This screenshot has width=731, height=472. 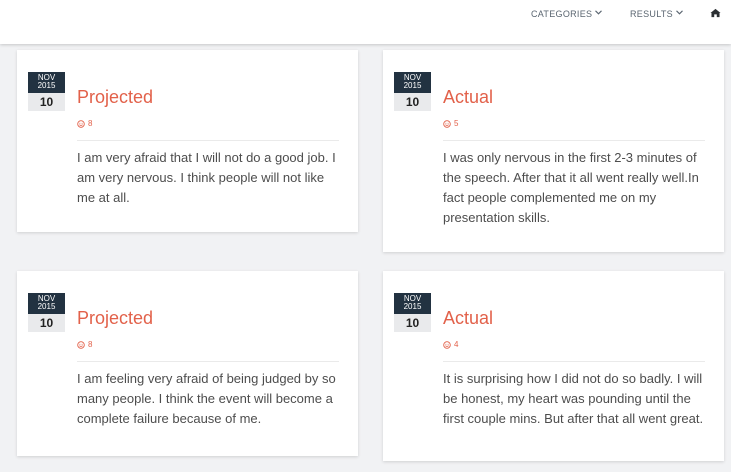 I want to click on anxiety-score: 5, so click(x=450, y=123).